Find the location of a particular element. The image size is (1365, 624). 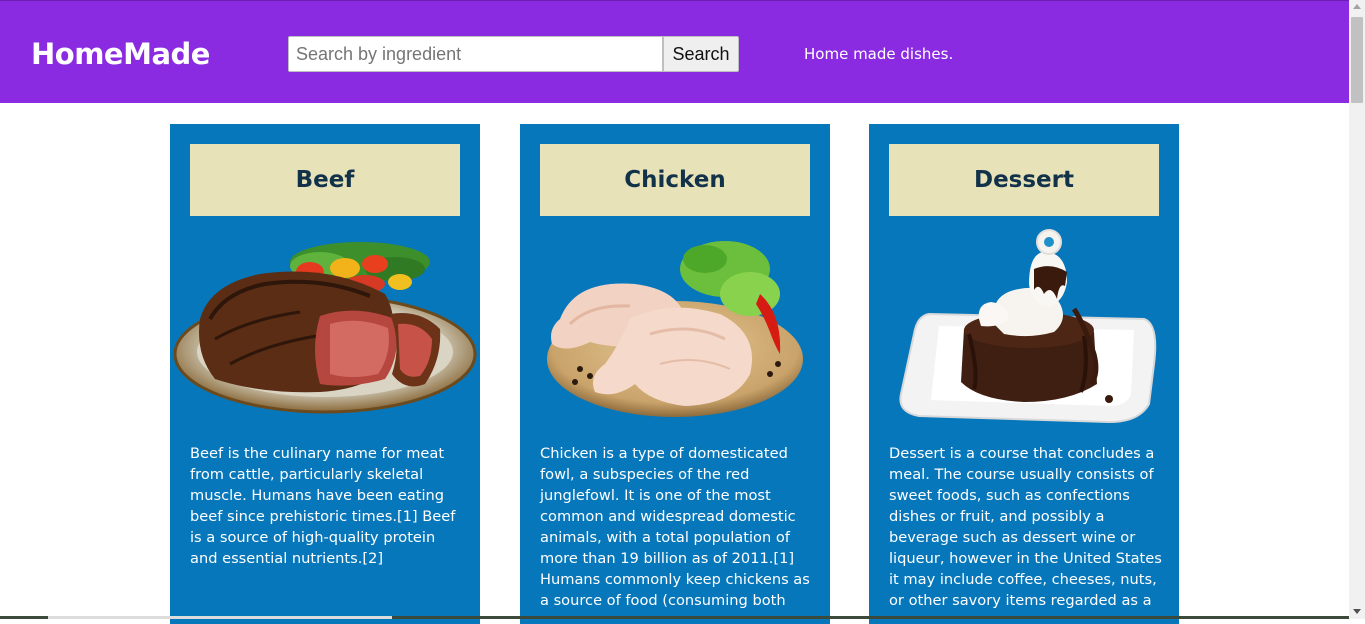

card-title: Chicken is located at coordinates (675, 180).